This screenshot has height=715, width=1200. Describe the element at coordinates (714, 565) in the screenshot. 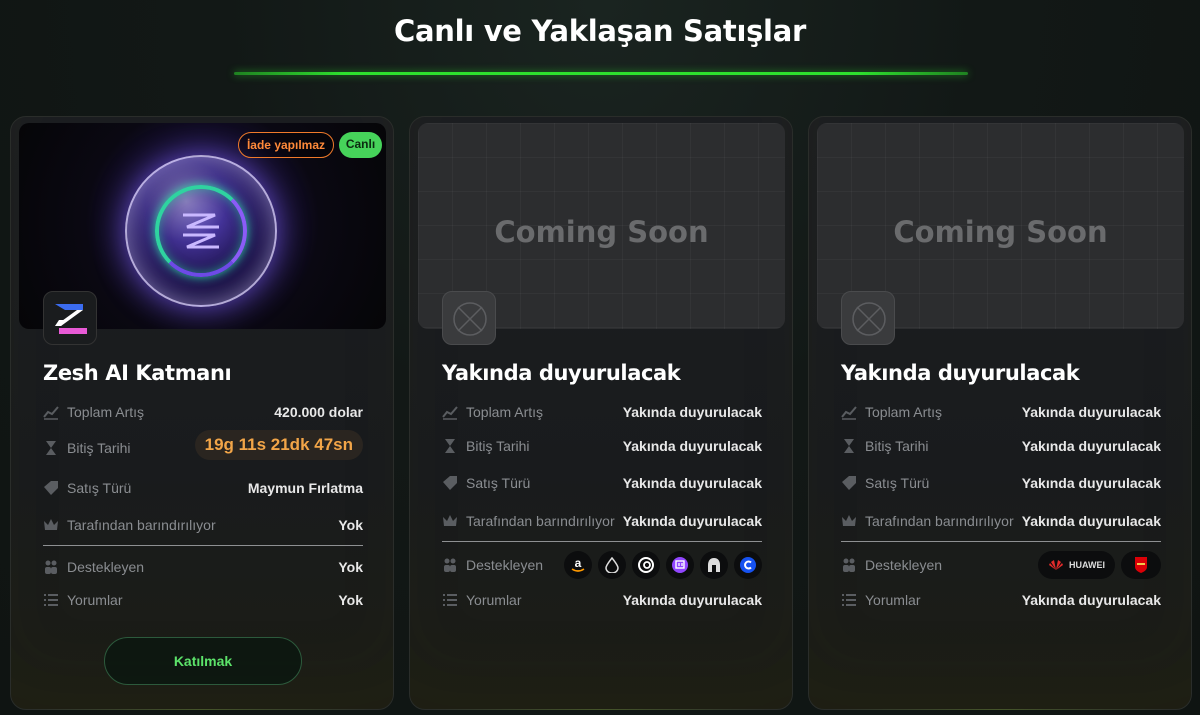

I see `spartan-helmet-icon` at that location.